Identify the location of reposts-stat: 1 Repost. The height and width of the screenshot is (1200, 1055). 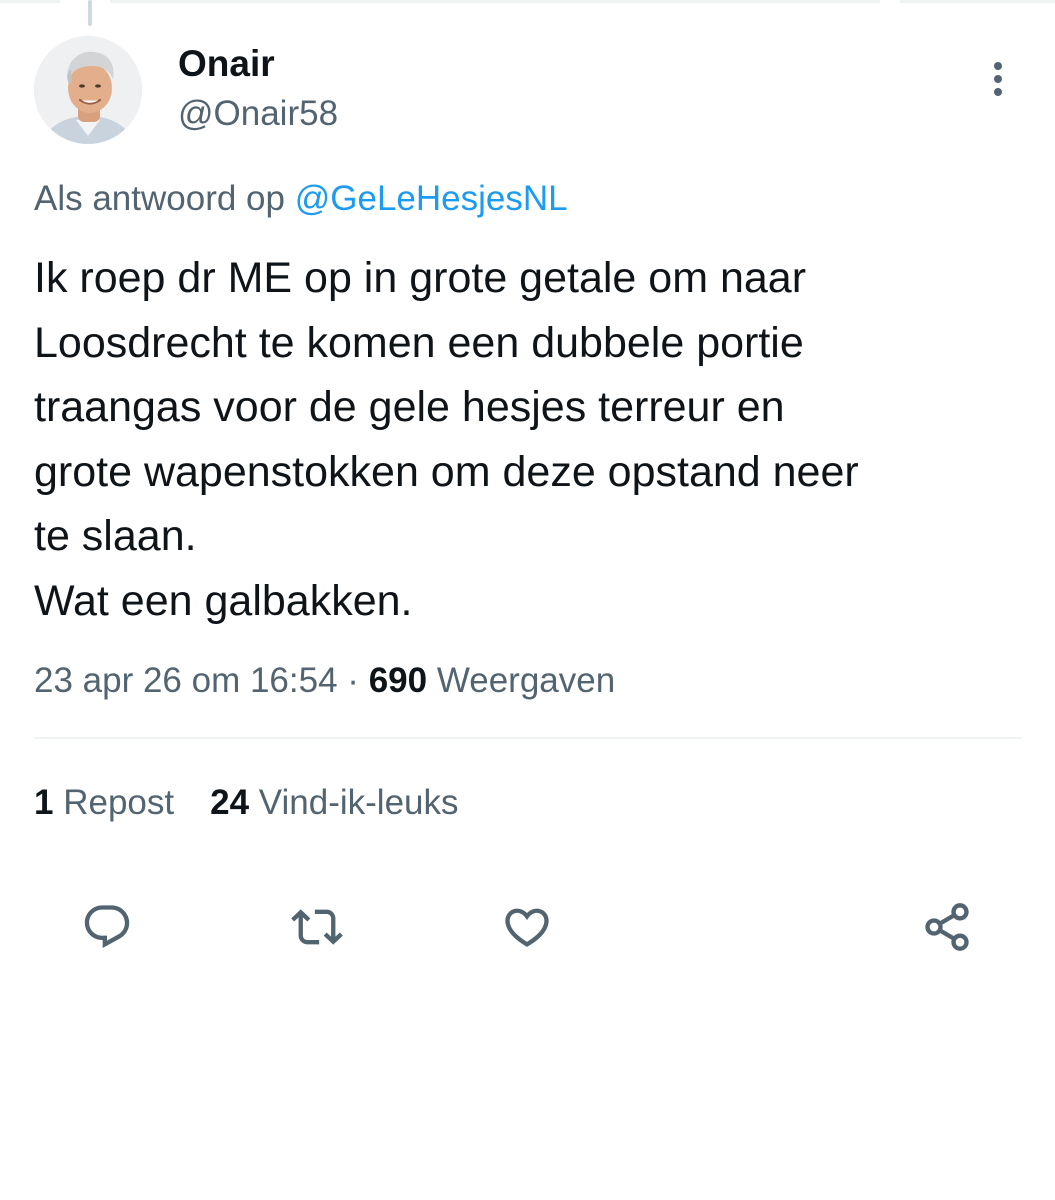
(104, 802).